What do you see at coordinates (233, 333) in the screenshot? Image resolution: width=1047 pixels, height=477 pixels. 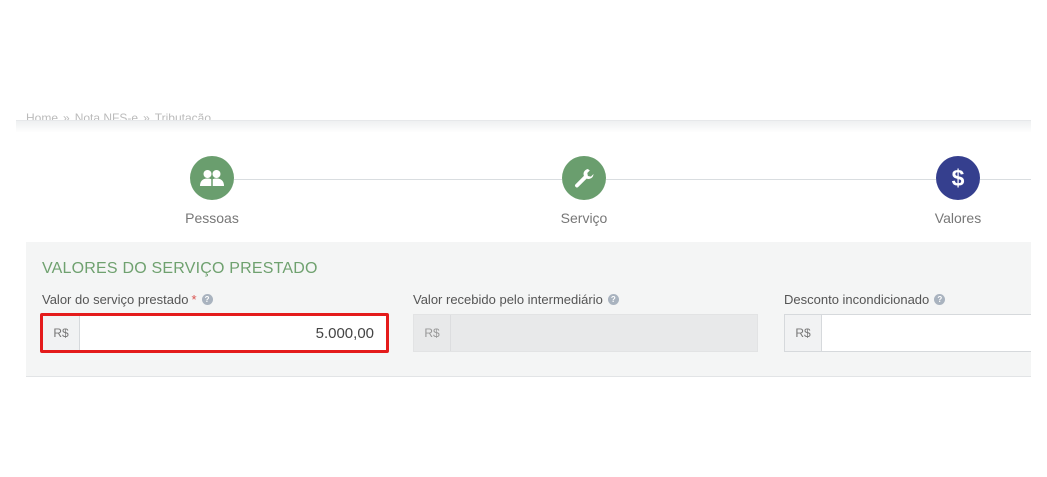 I see `valor-servico-value: 5.000,00` at bounding box center [233, 333].